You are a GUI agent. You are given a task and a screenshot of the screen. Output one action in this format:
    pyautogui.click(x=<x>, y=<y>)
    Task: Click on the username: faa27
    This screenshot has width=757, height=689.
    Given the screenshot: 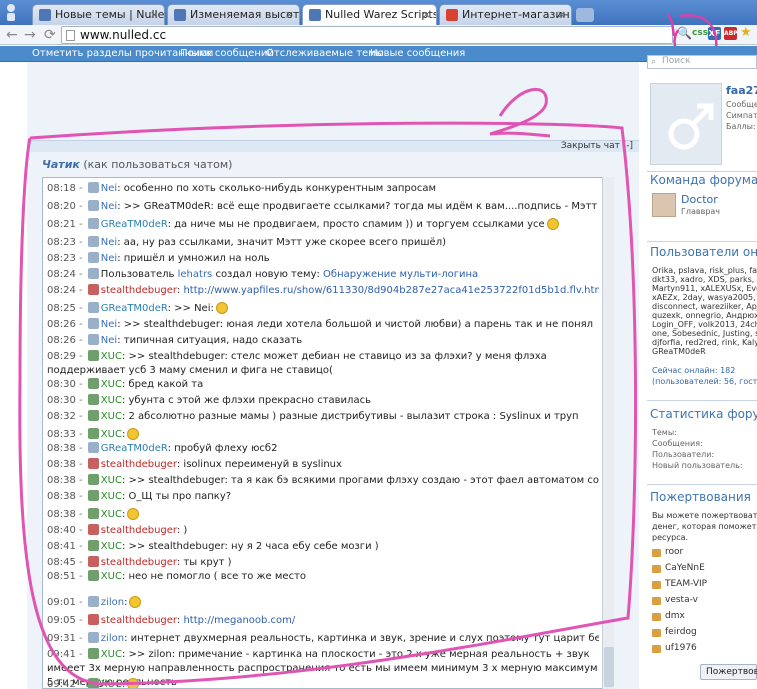 What is the action you would take?
    pyautogui.click(x=741, y=90)
    